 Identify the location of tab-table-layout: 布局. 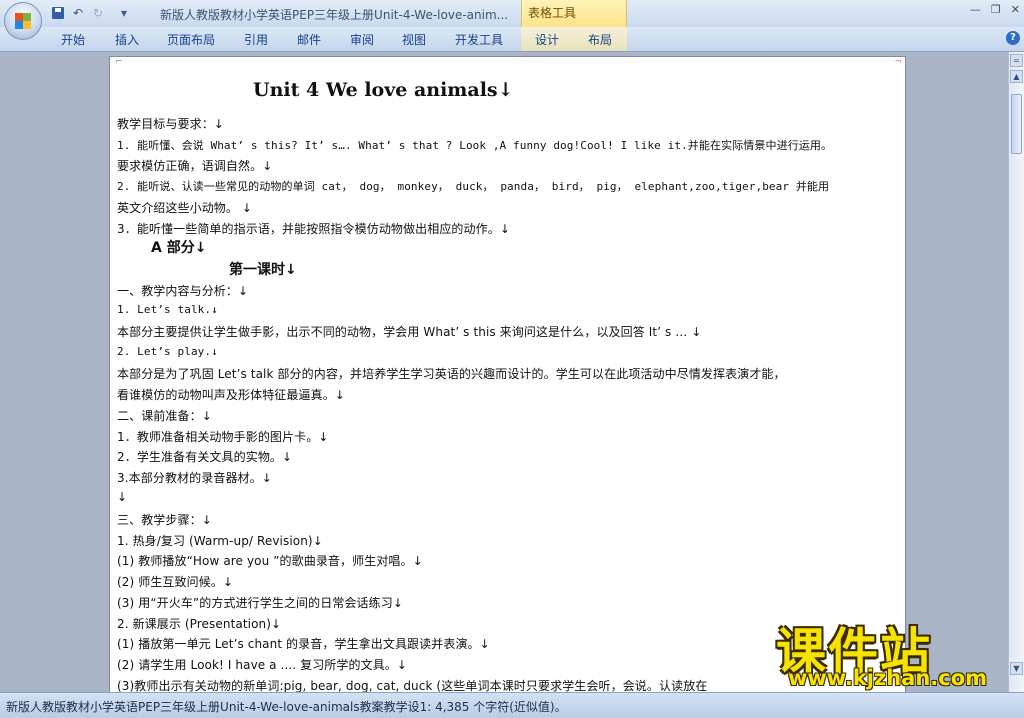
(600, 39).